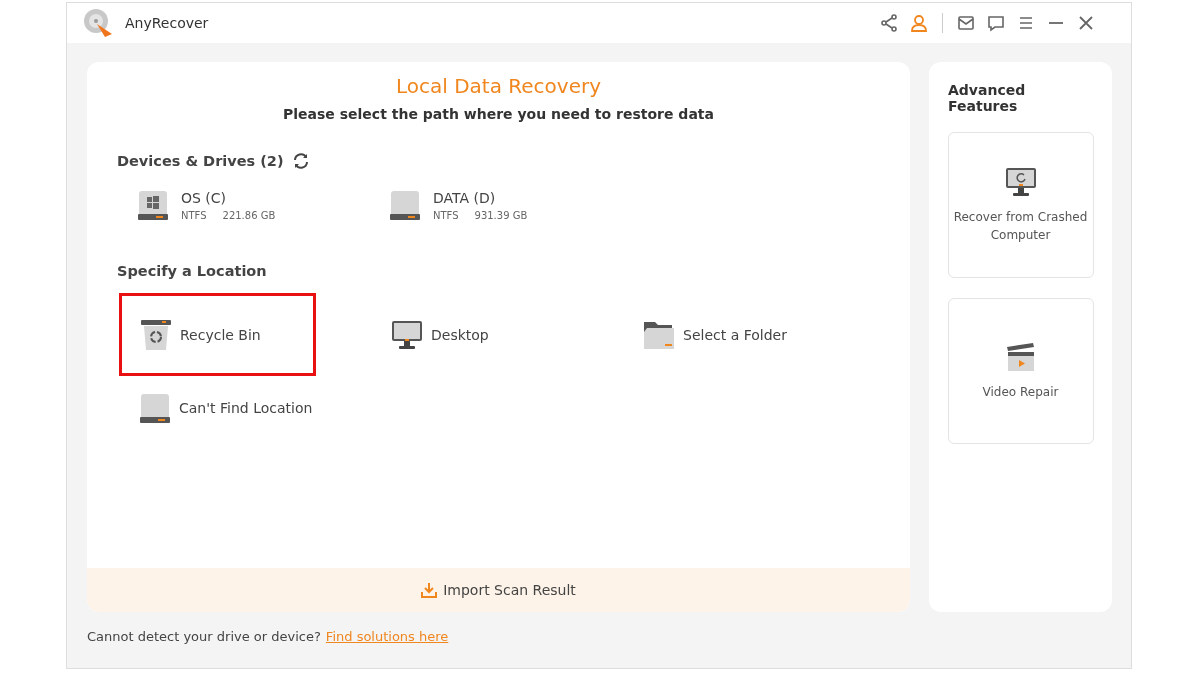 The image size is (1200, 675). I want to click on section-heading: Specify a Location, so click(192, 271).